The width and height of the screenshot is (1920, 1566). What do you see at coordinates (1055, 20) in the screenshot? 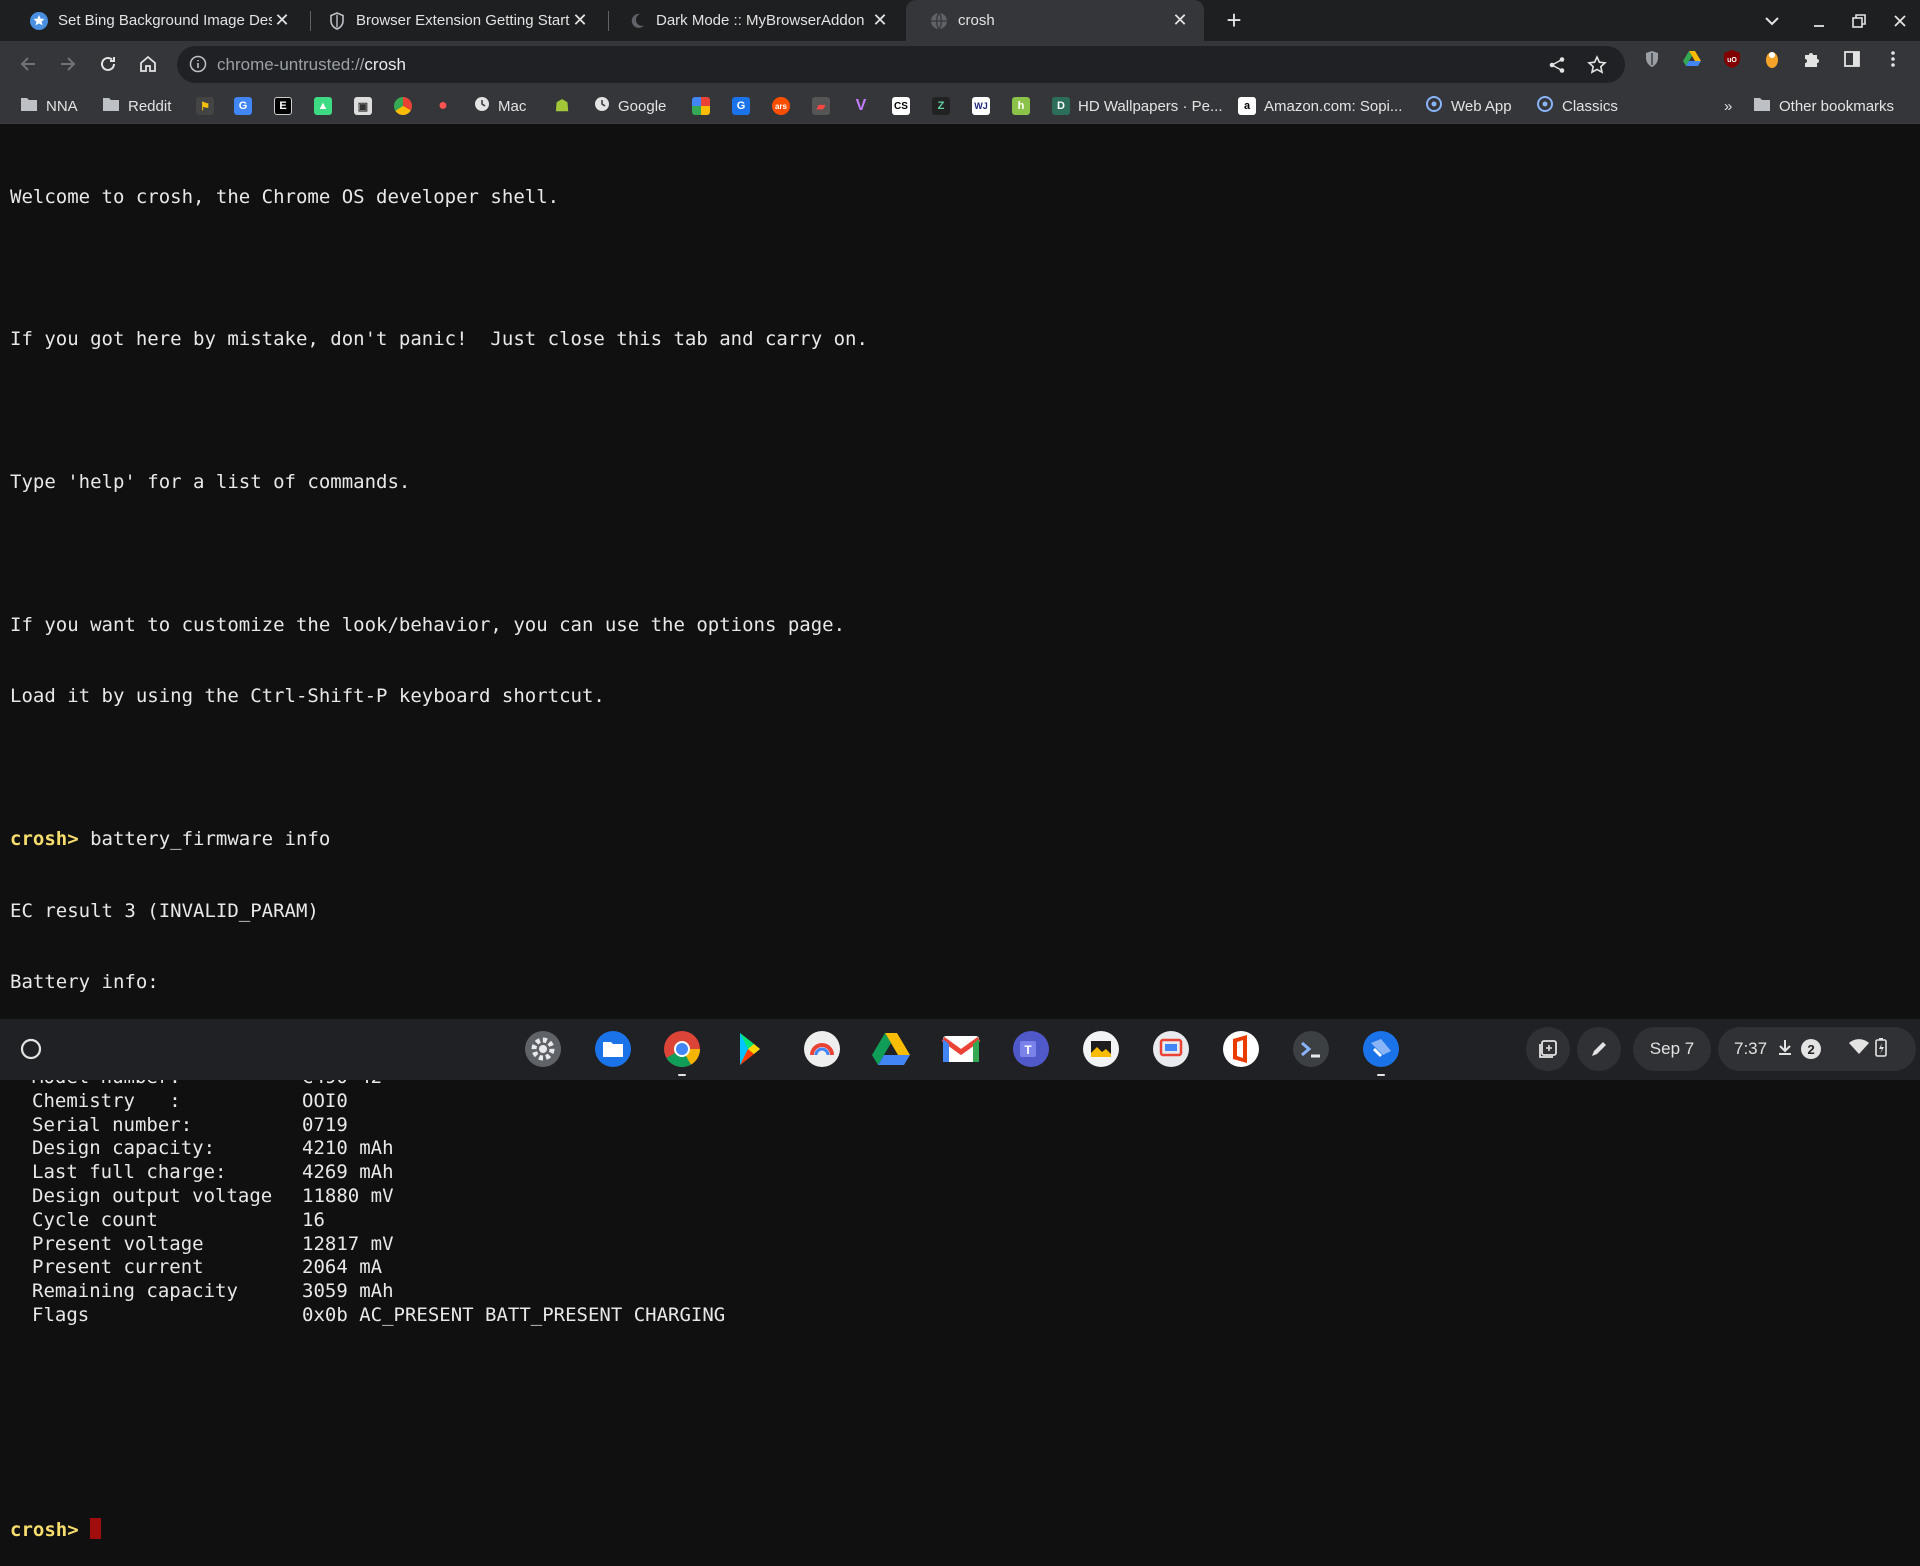
I see `tab-crosh: crosh ✕` at bounding box center [1055, 20].